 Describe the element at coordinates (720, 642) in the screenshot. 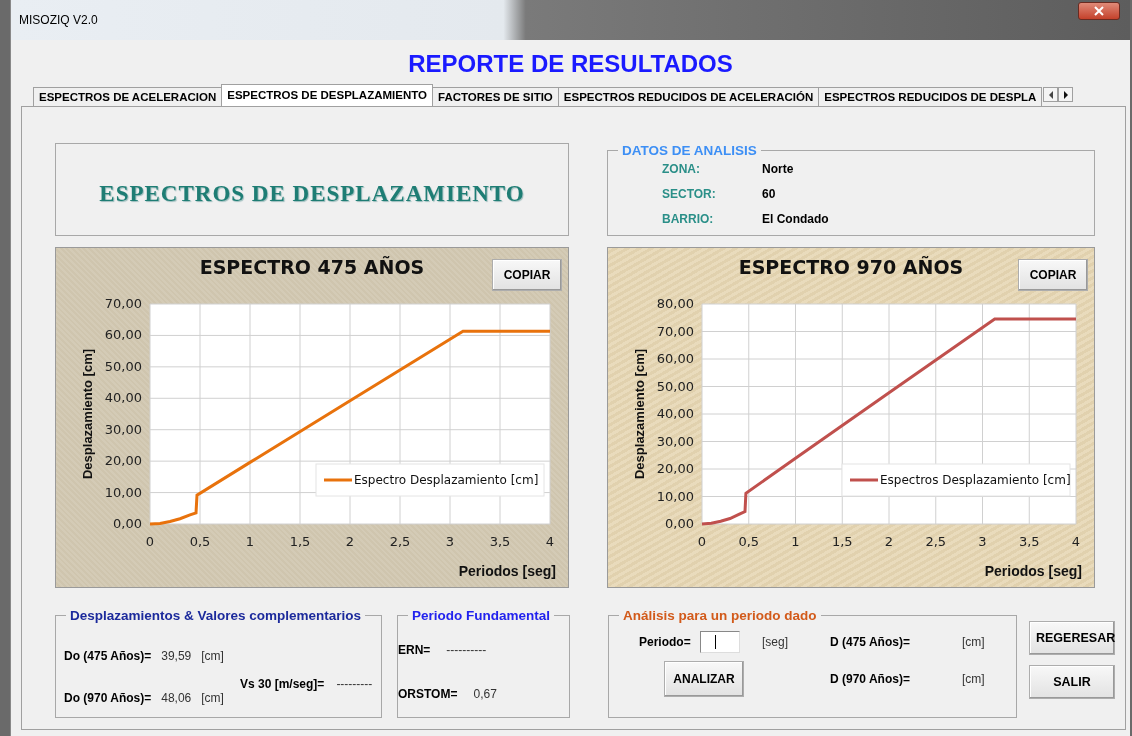

I see `period-input` at that location.